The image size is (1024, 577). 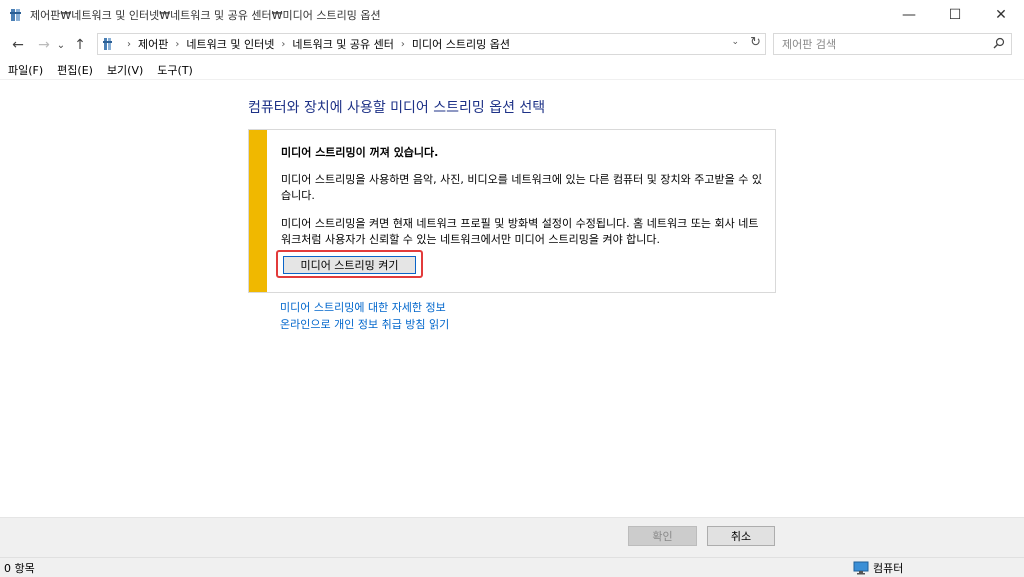 I want to click on close-button: ✕, so click(x=1001, y=15).